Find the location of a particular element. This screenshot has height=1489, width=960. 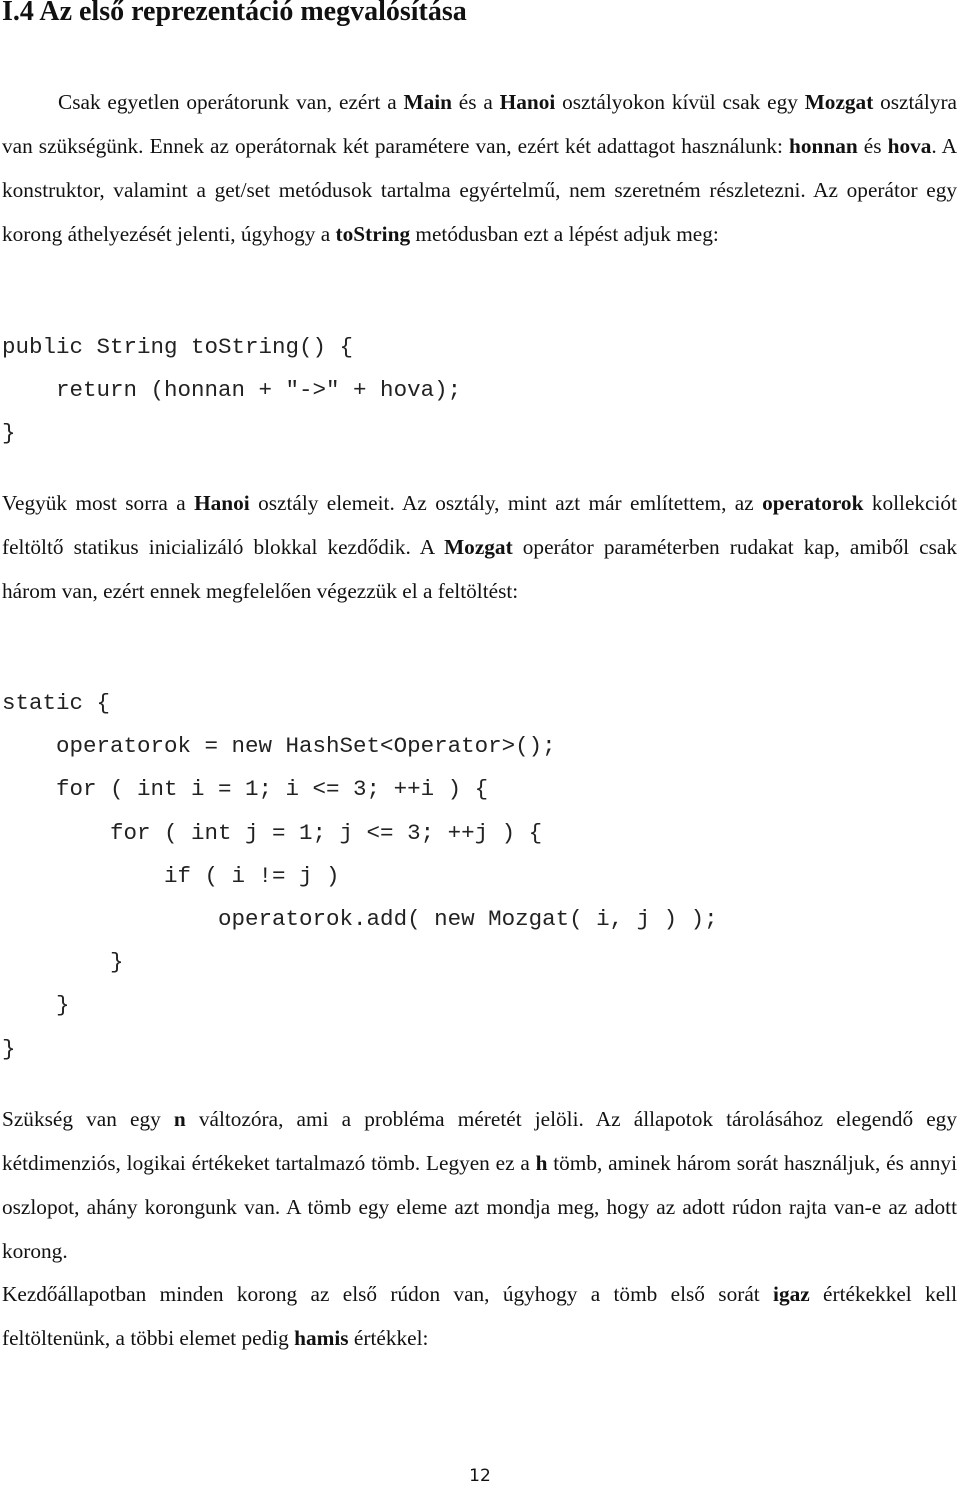

bold-term: h is located at coordinates (541, 1163).